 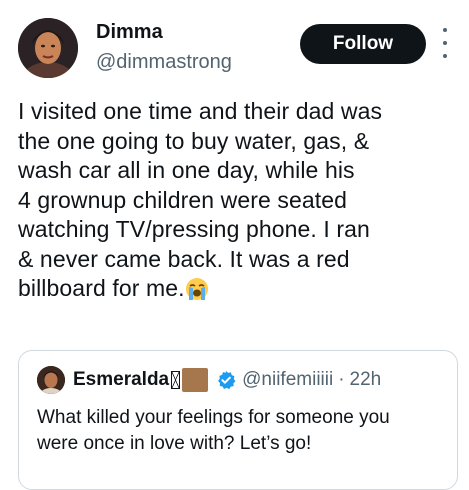 I want to click on quoted-avatar-photo-icon, so click(x=51, y=380).